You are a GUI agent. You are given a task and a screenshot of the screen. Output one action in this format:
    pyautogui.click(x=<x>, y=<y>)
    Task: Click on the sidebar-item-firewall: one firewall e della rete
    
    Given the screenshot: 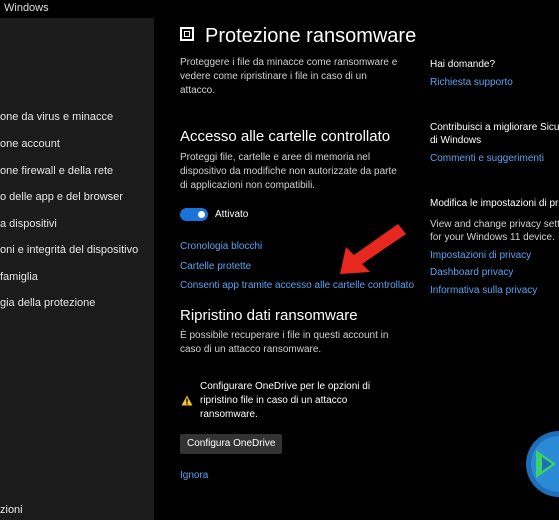 What is the action you would take?
    pyautogui.click(x=56, y=171)
    